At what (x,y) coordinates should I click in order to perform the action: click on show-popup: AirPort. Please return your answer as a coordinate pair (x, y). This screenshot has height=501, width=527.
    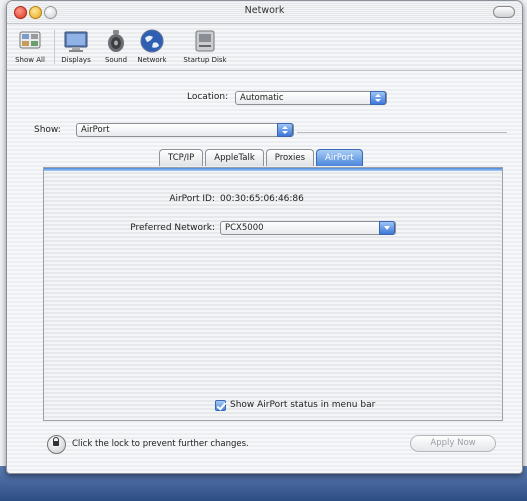
    Looking at the image, I should click on (185, 130).